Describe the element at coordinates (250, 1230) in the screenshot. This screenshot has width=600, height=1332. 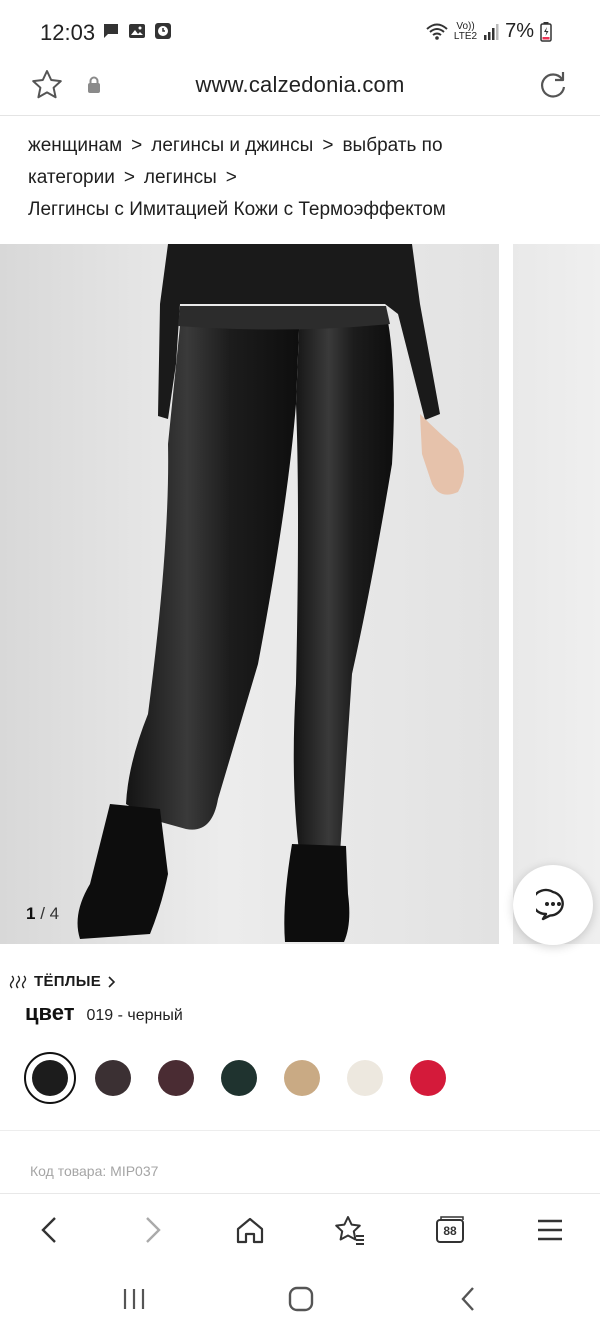
I see `home-icon` at that location.